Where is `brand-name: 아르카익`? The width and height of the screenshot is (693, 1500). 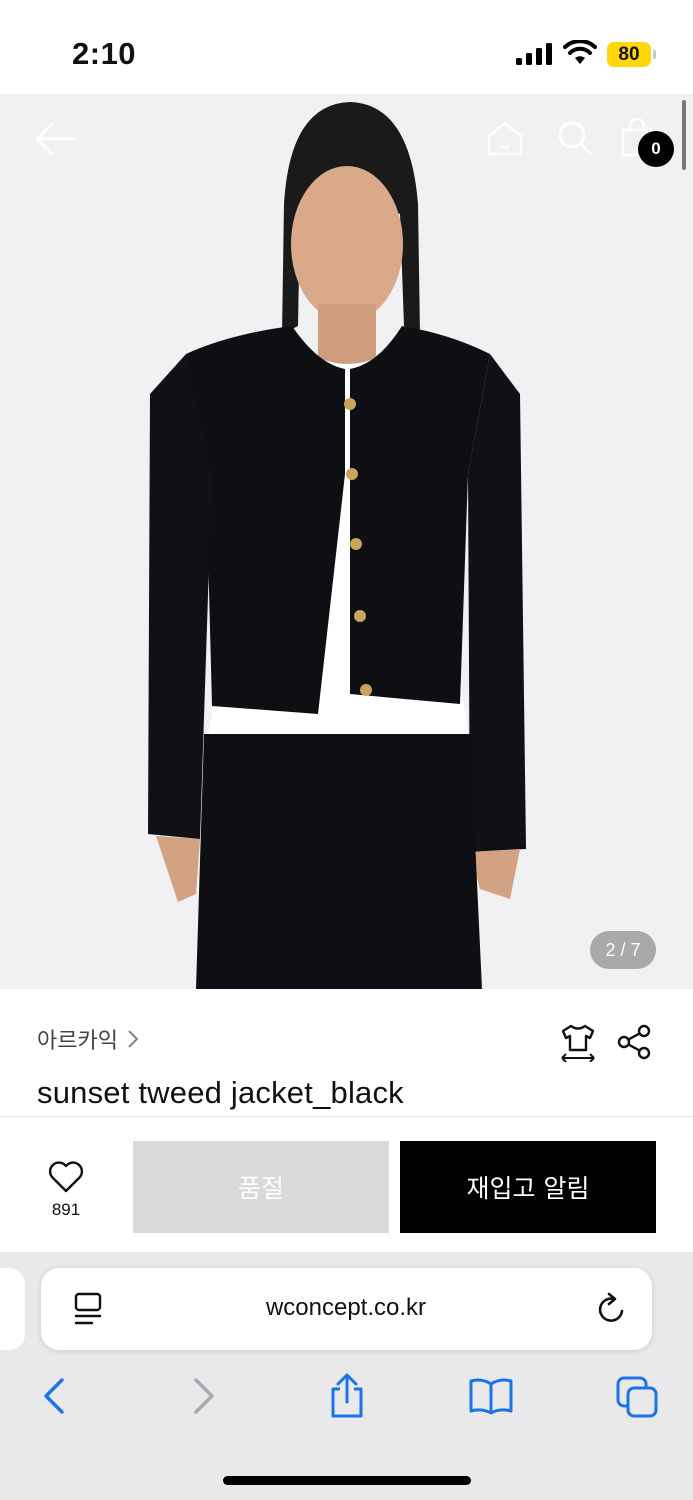 brand-name: 아르카익 is located at coordinates (77, 1040).